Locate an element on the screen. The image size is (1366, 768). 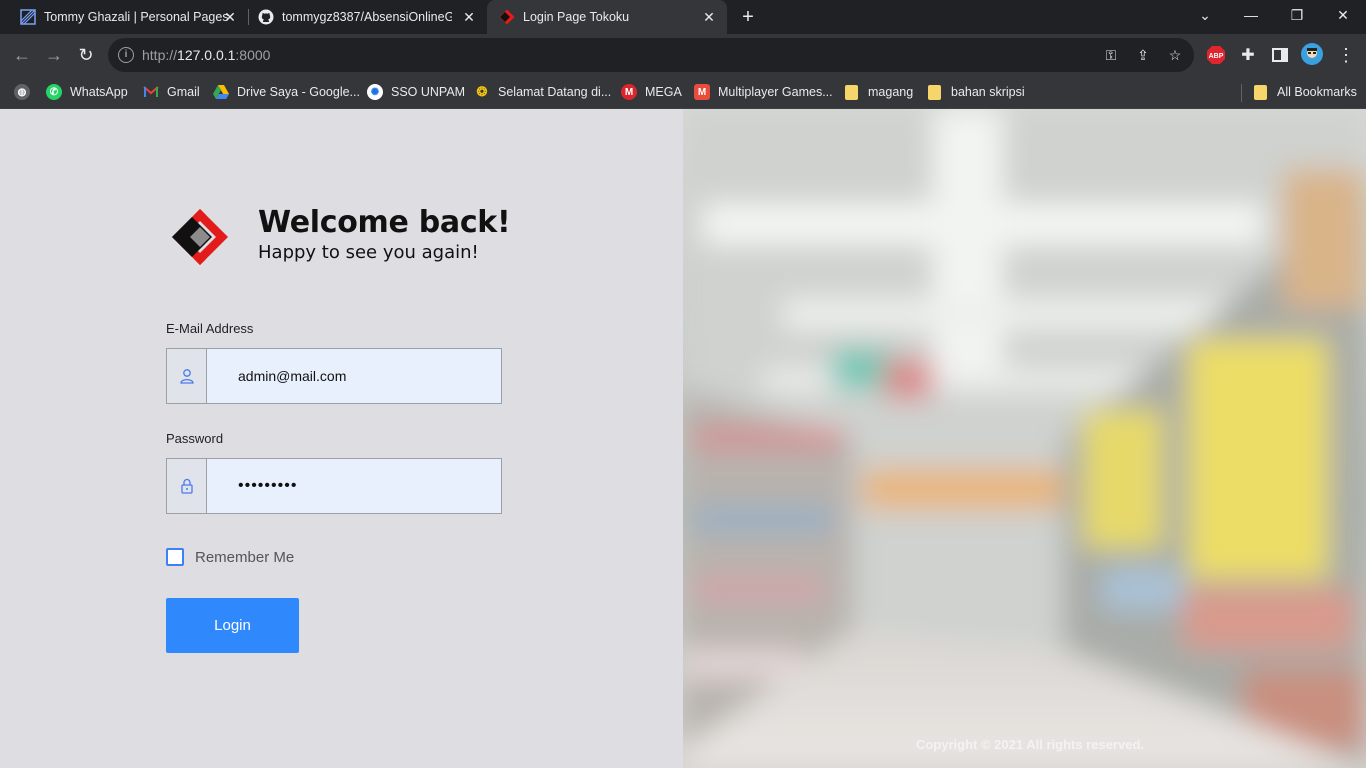
bookmark-whatsapp: ✆ WhatsApp is located at coordinates (87, 92).